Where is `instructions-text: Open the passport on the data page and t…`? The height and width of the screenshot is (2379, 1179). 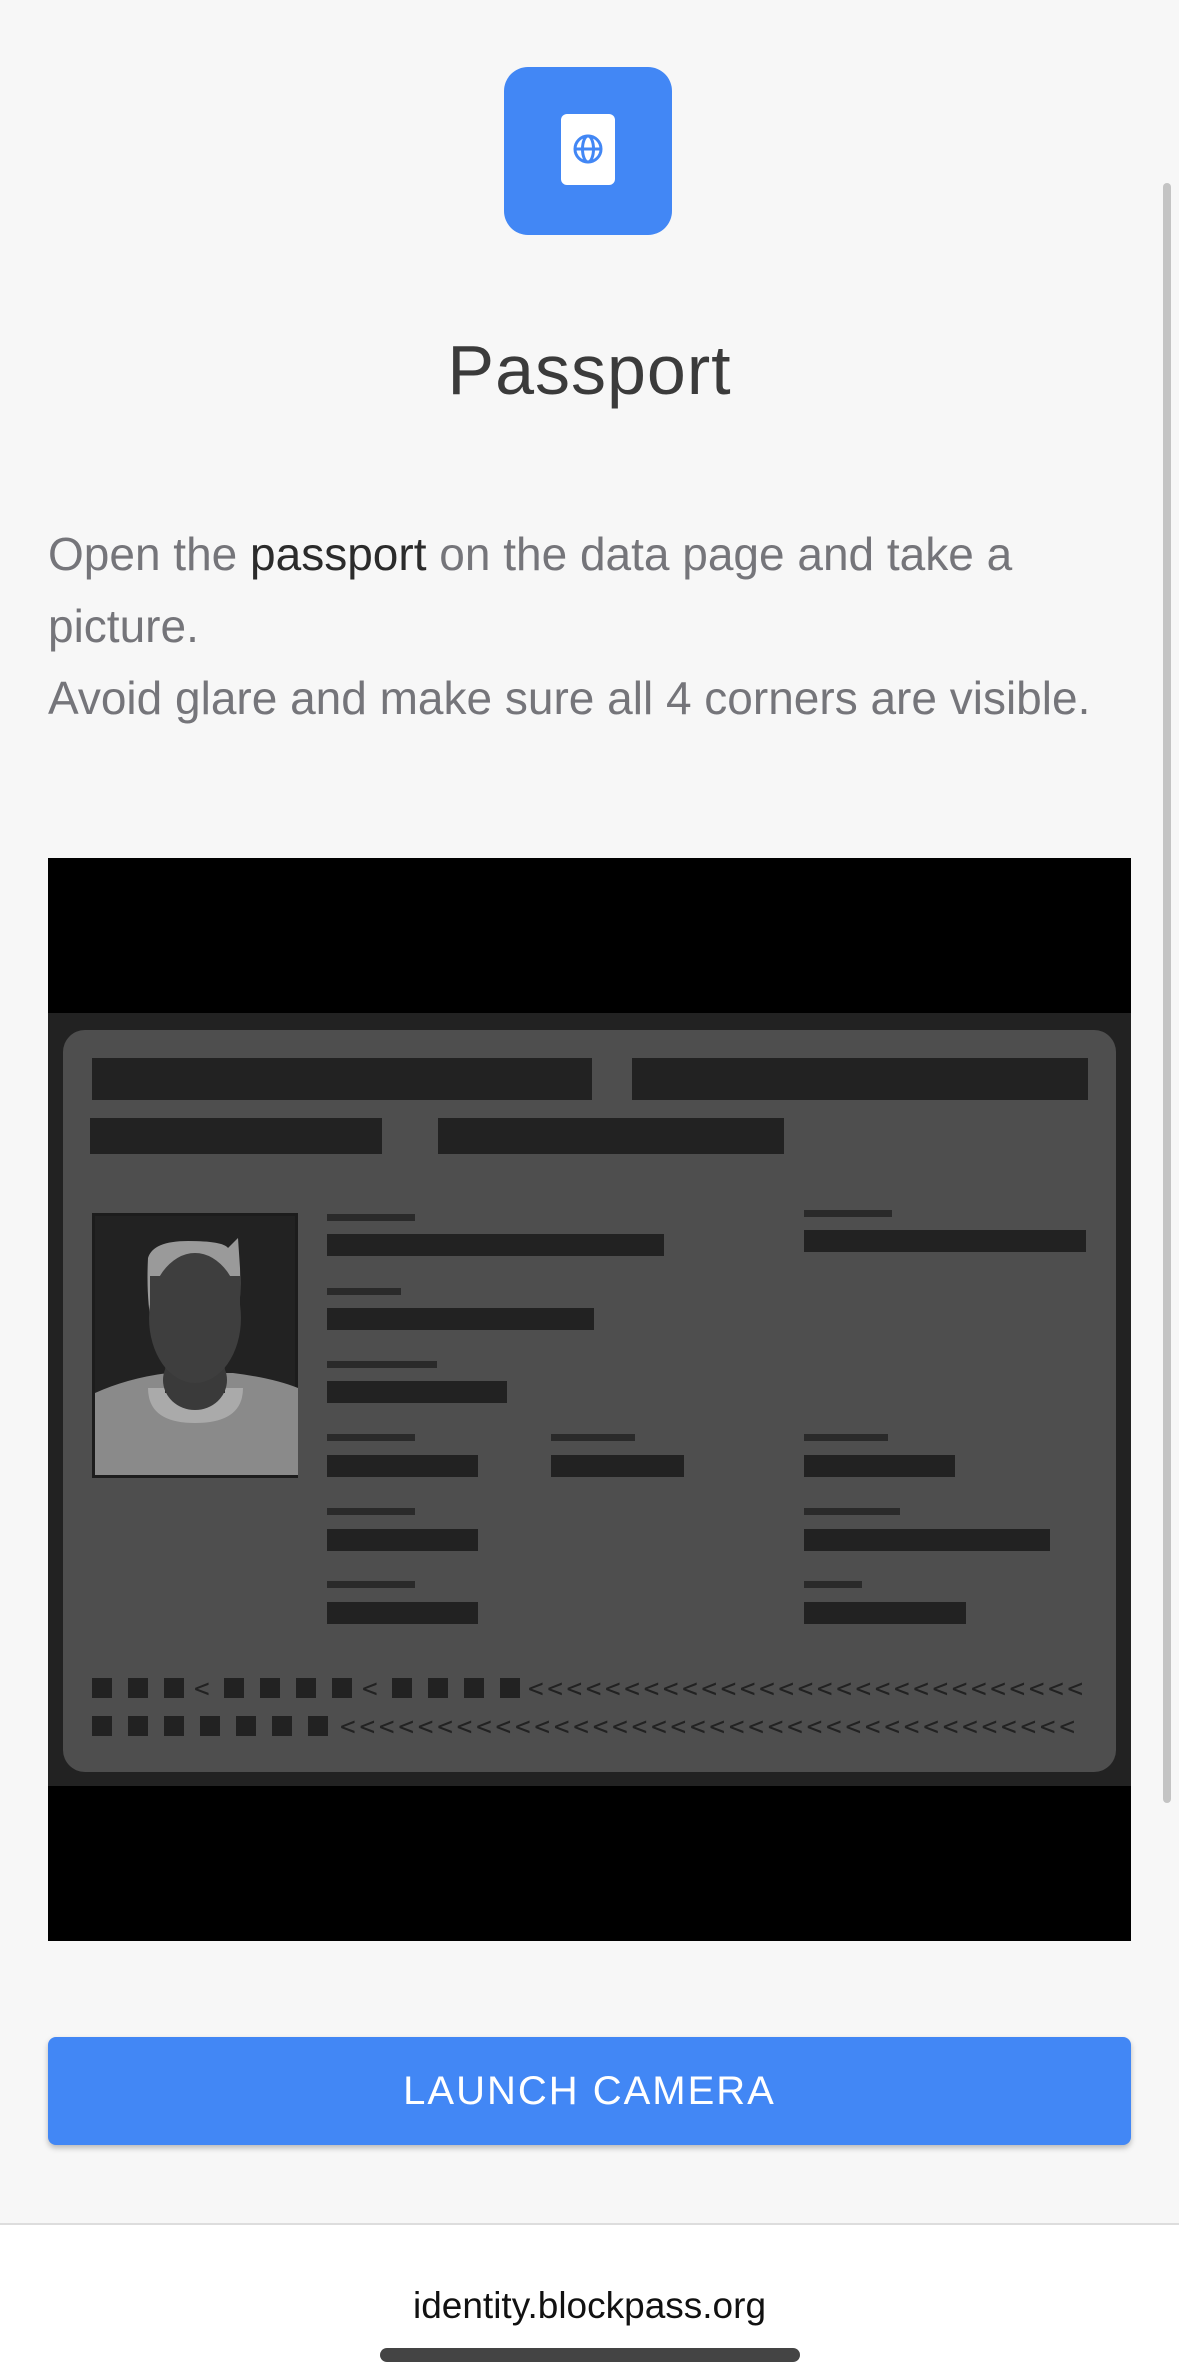 instructions-text: Open the passport on the data page and t… is located at coordinates (593, 626).